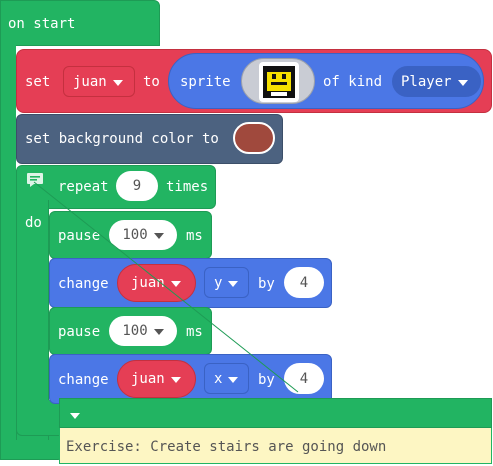 The width and height of the screenshot is (493, 466). I want to click on comment-header, so click(275, 413).